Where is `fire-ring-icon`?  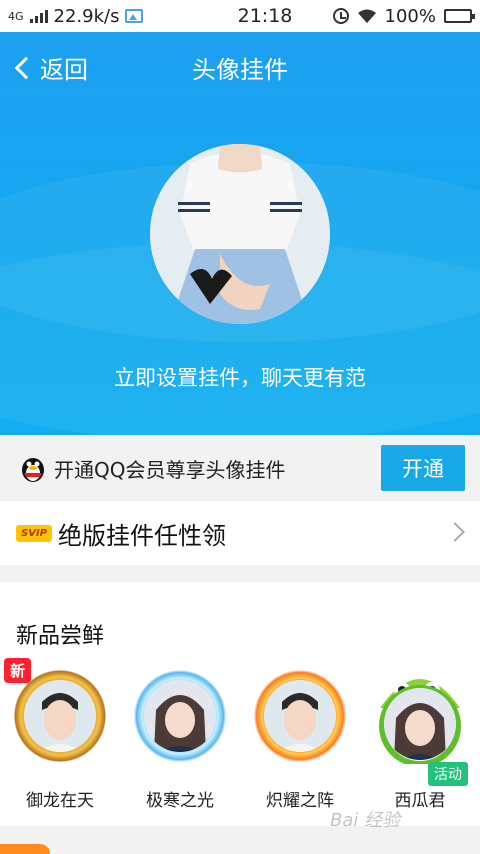 fire-ring-icon is located at coordinates (300, 716).